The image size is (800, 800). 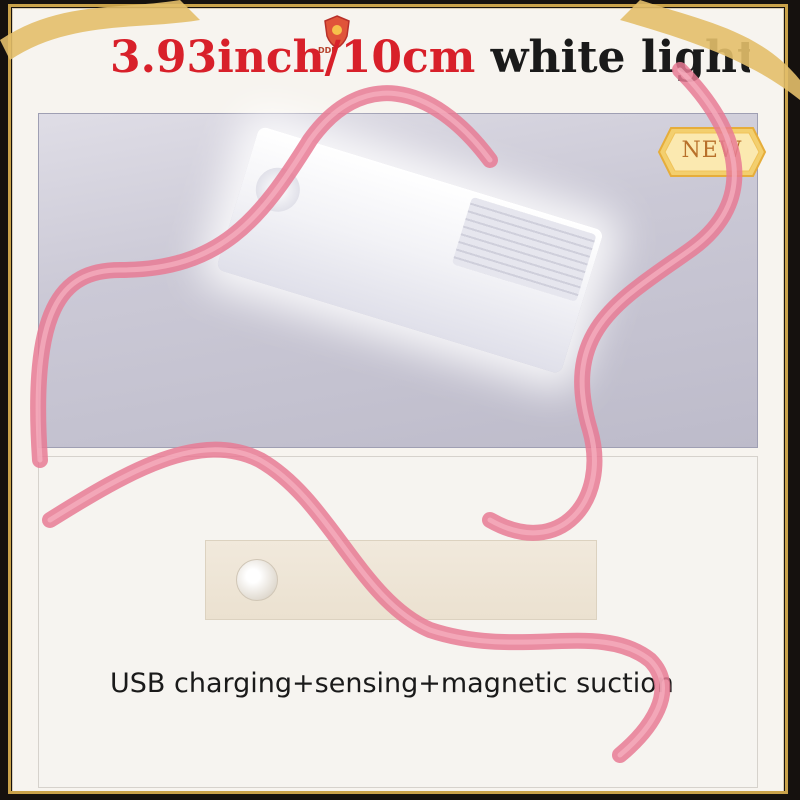 What do you see at coordinates (257, 580) in the screenshot?
I see `motion-sensor-icon` at bounding box center [257, 580].